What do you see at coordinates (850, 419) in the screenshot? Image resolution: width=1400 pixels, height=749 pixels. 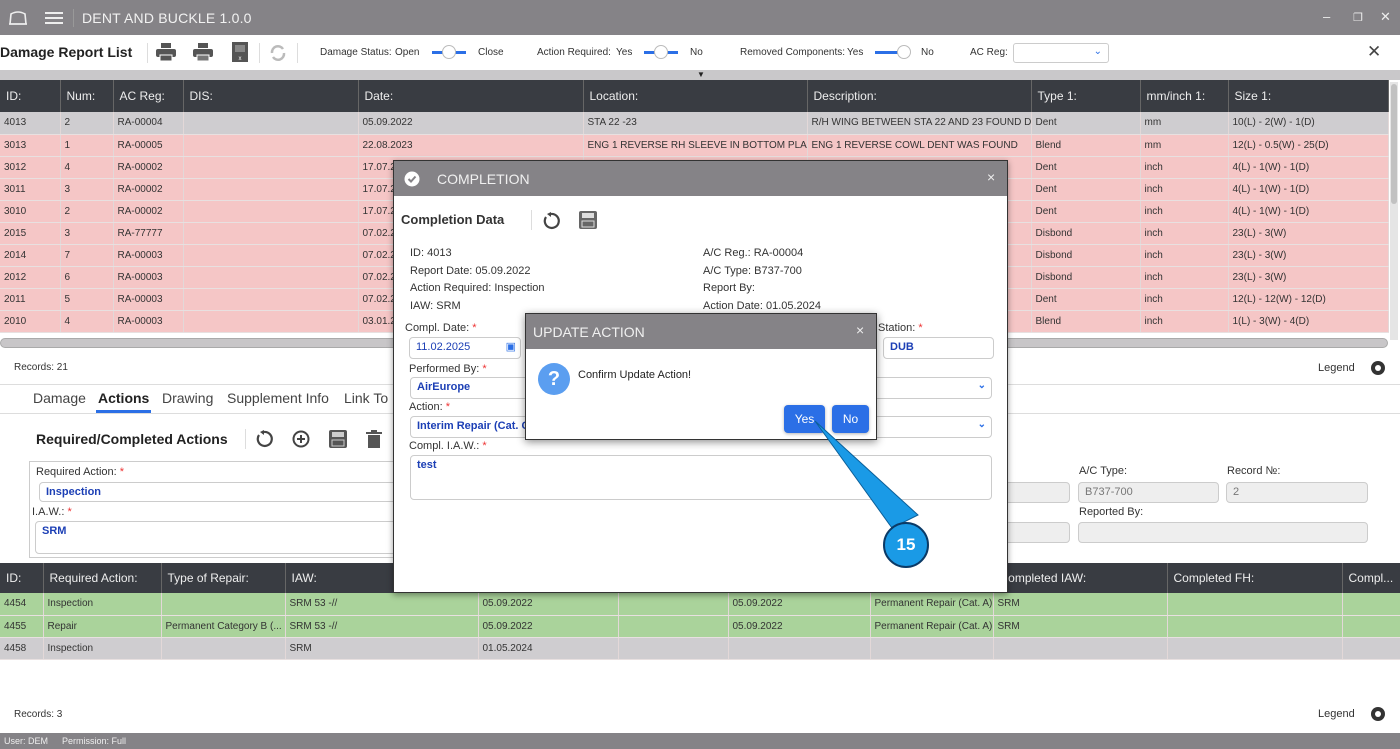 I see `no-button: No` at bounding box center [850, 419].